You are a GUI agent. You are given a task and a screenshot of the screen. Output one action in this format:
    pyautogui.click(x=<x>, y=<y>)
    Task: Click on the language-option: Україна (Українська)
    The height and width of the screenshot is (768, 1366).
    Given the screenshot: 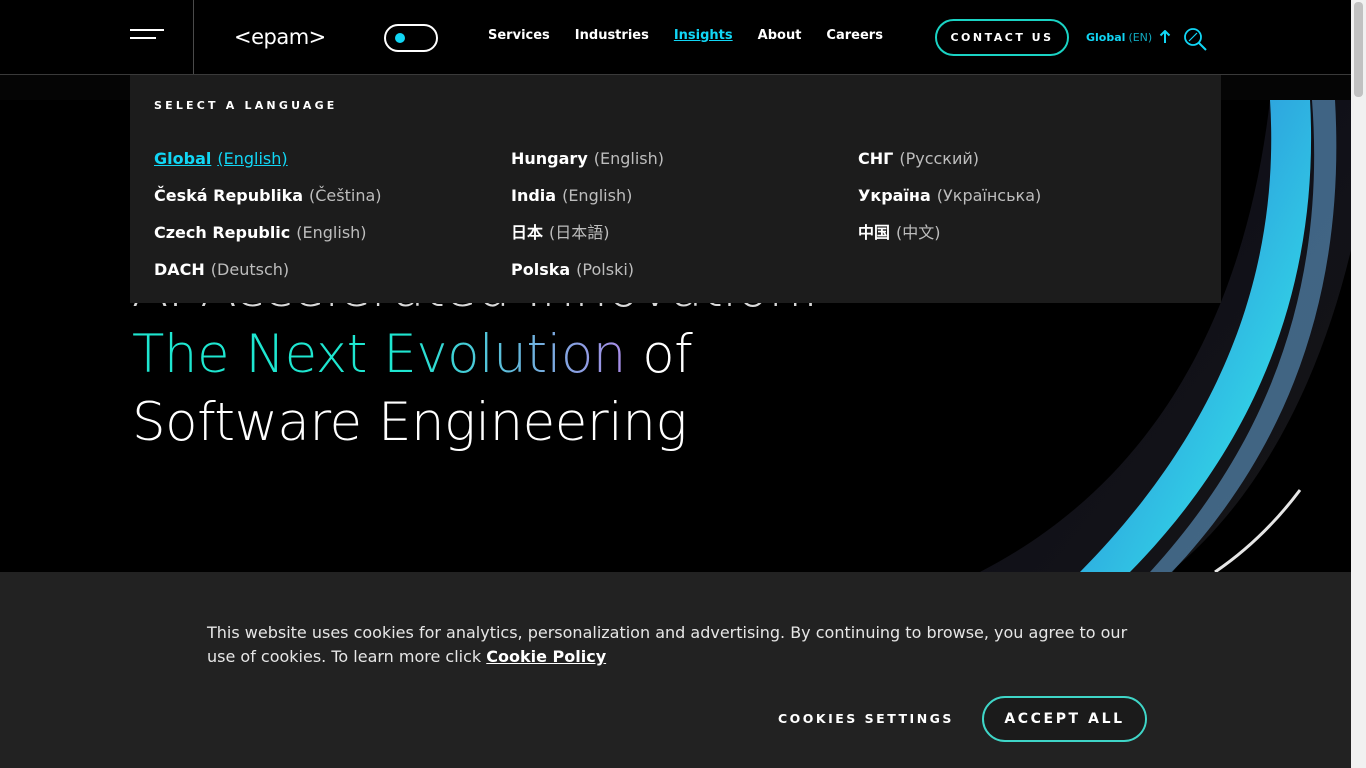 What is the action you would take?
    pyautogui.click(x=949, y=195)
    